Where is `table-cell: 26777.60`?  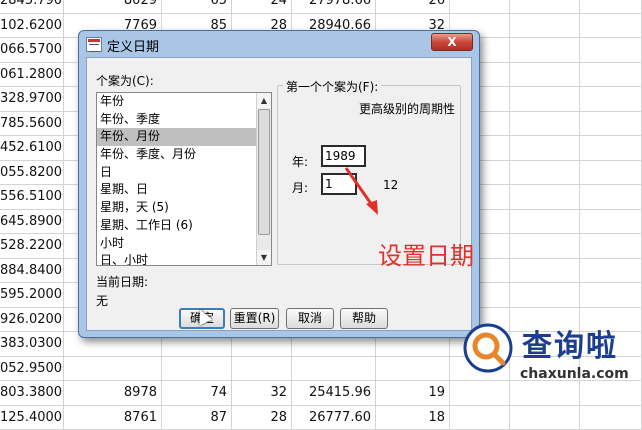
table-cell: 26777.60 is located at coordinates (334, 418).